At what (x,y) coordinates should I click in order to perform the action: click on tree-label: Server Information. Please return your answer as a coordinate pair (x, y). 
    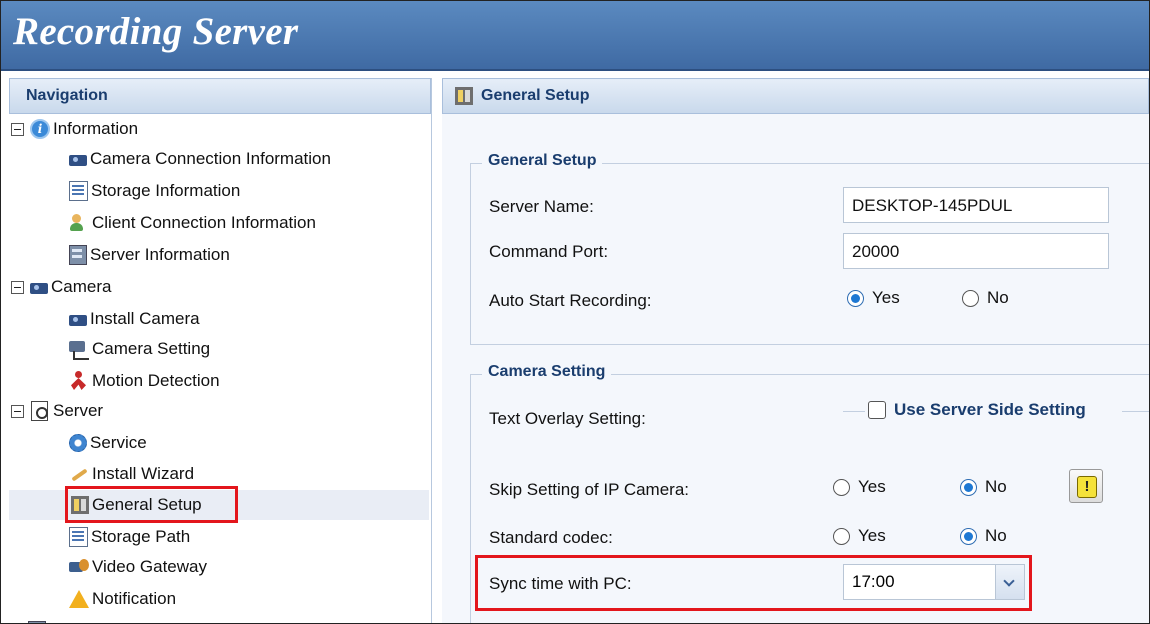
    Looking at the image, I should click on (160, 254).